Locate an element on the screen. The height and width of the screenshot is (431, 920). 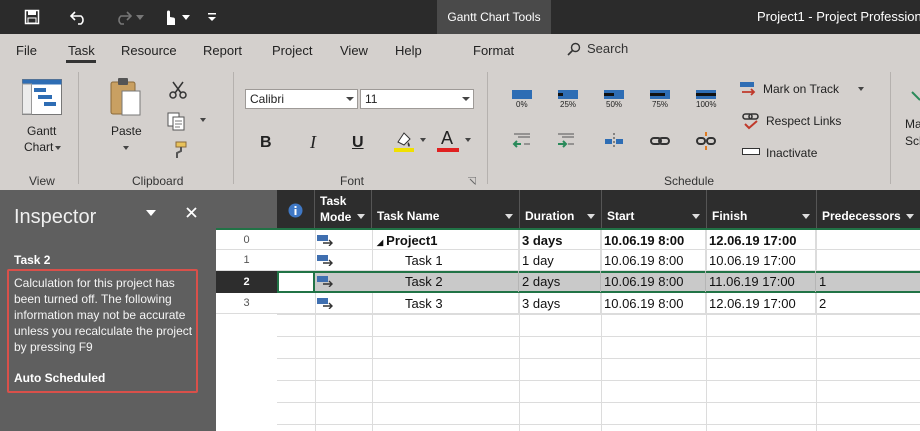
gantt-chart-icon is located at coordinates (42, 97).